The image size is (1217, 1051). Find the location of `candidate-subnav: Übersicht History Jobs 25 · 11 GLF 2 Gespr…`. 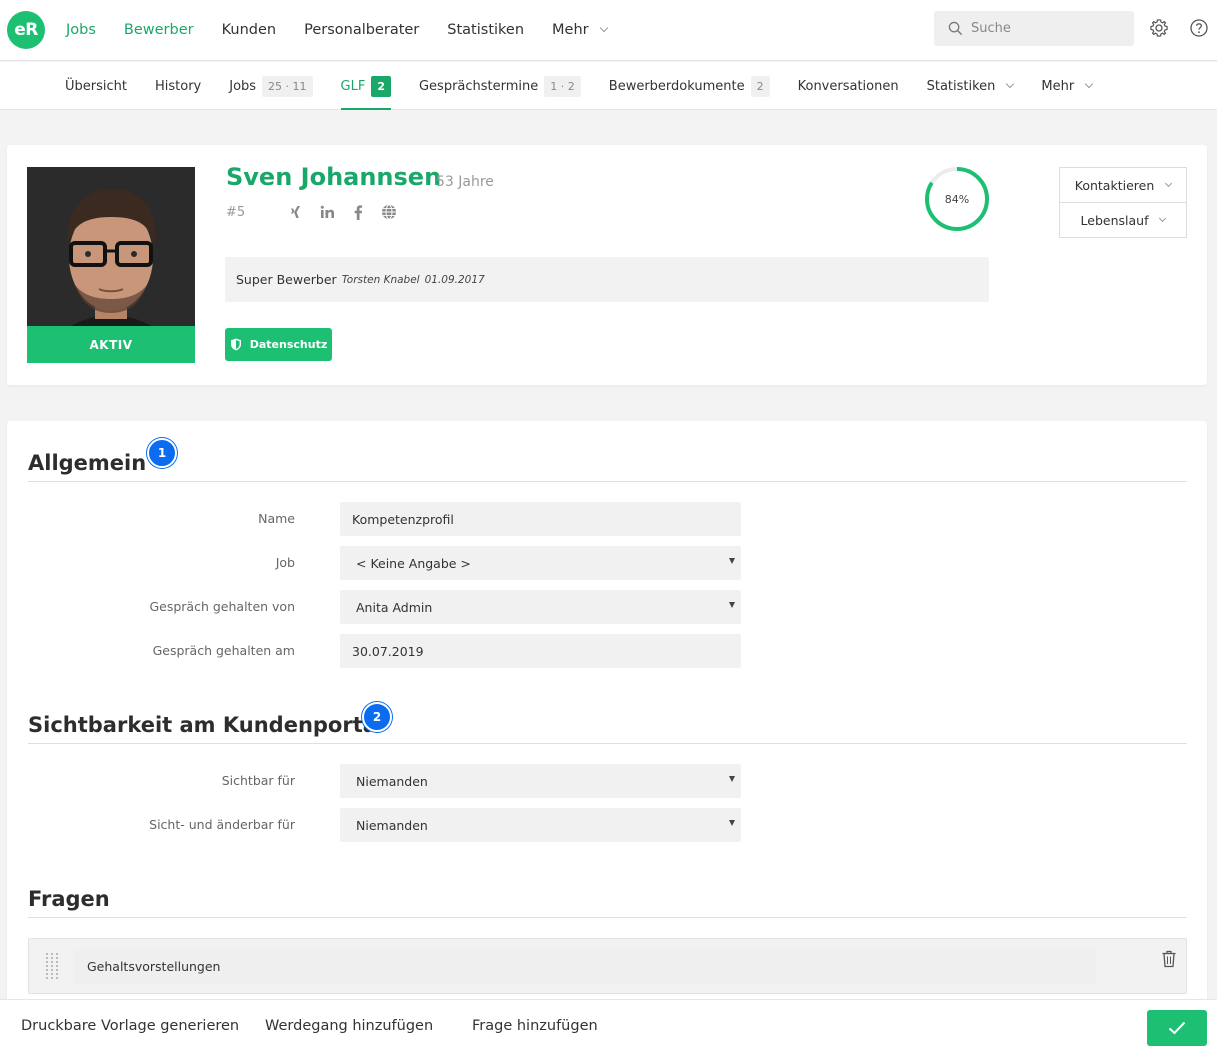

candidate-subnav: Übersicht History Jobs 25 · 11 GLF 2 Gespr… is located at coordinates (608, 86).